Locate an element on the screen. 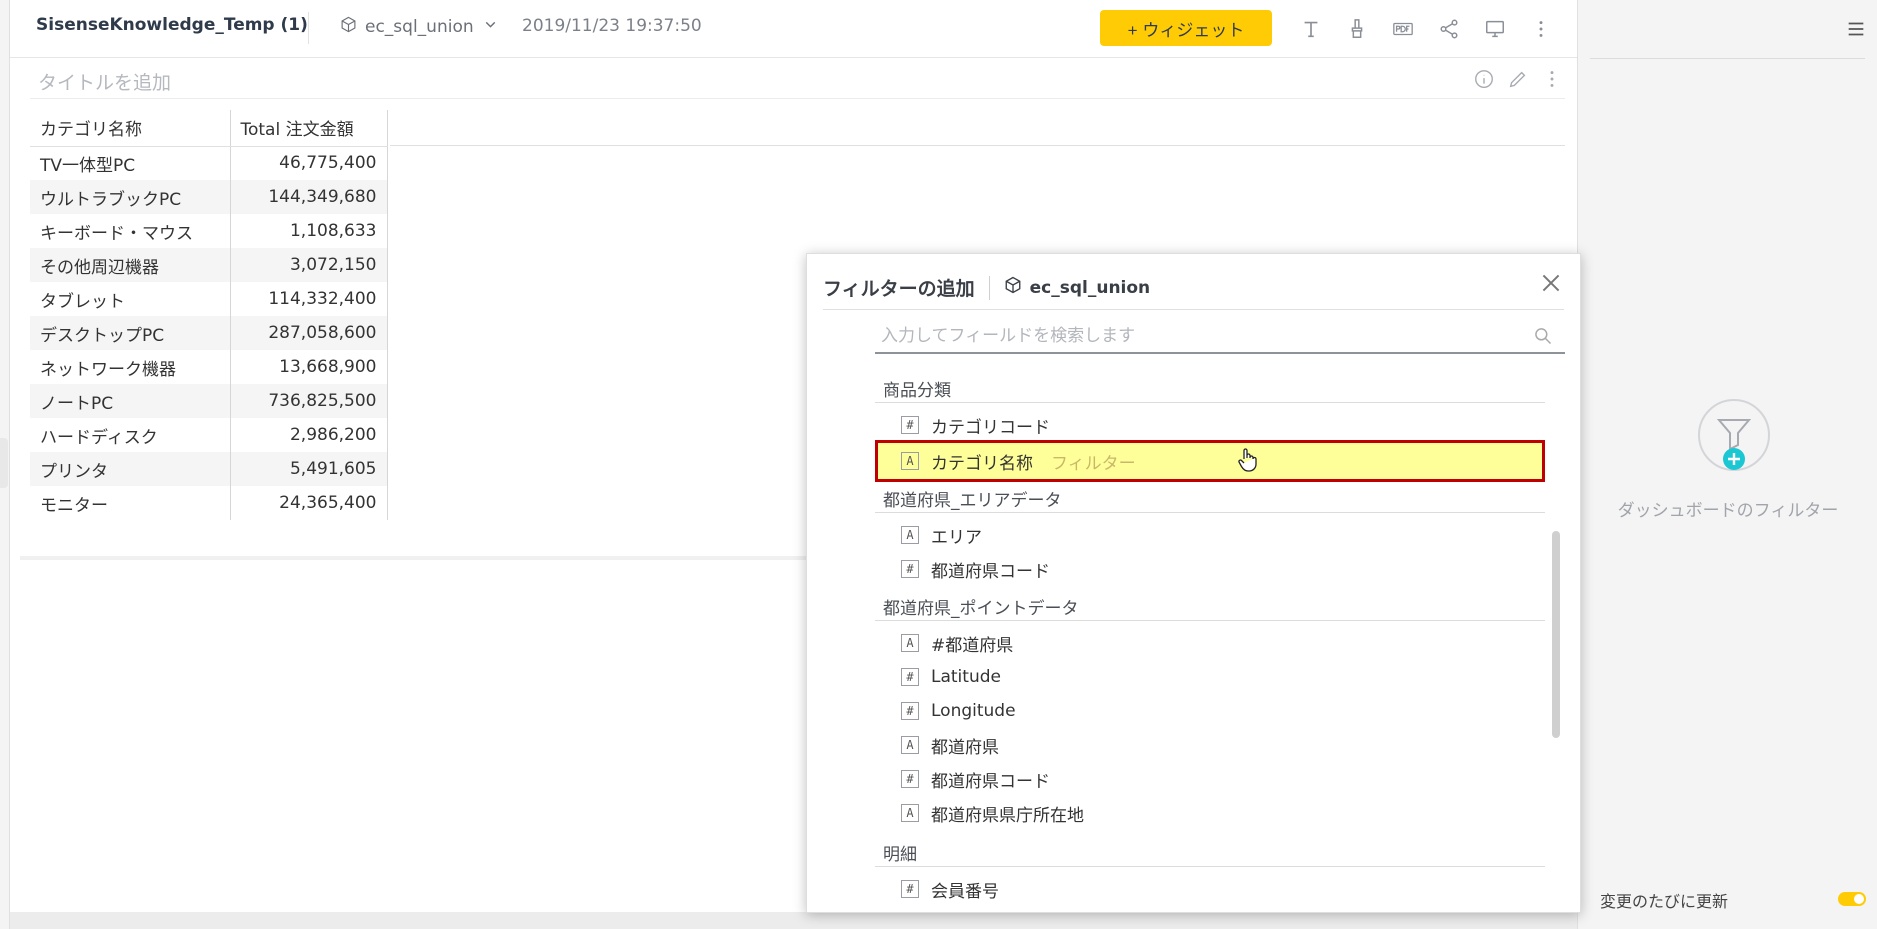 The width and height of the screenshot is (1877, 929). hamburger-menu-icon is located at coordinates (1856, 29).